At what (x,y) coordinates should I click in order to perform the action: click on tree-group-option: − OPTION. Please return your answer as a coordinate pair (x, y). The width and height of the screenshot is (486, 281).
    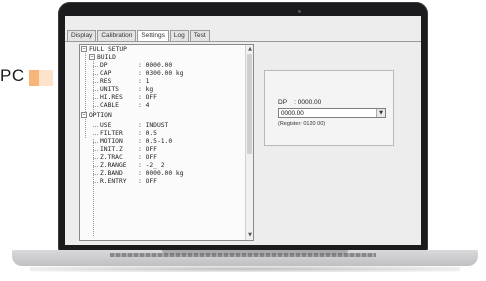
    Looking at the image, I should click on (96, 116).